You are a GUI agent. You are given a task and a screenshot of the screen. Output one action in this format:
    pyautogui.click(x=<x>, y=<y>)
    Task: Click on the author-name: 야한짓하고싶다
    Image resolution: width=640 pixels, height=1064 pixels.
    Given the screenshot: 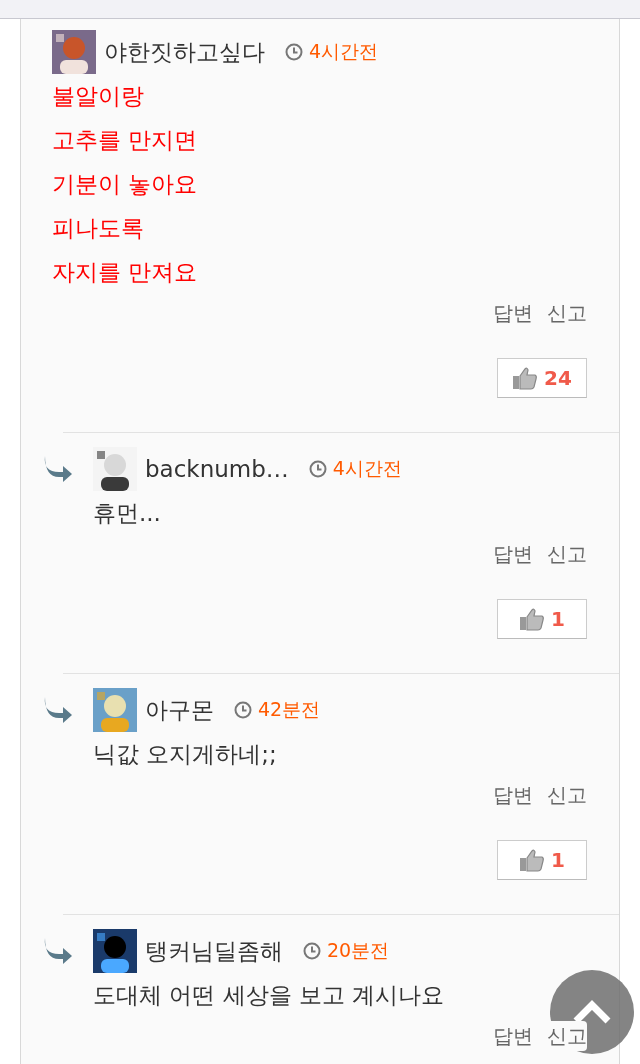 What is the action you would take?
    pyautogui.click(x=184, y=52)
    